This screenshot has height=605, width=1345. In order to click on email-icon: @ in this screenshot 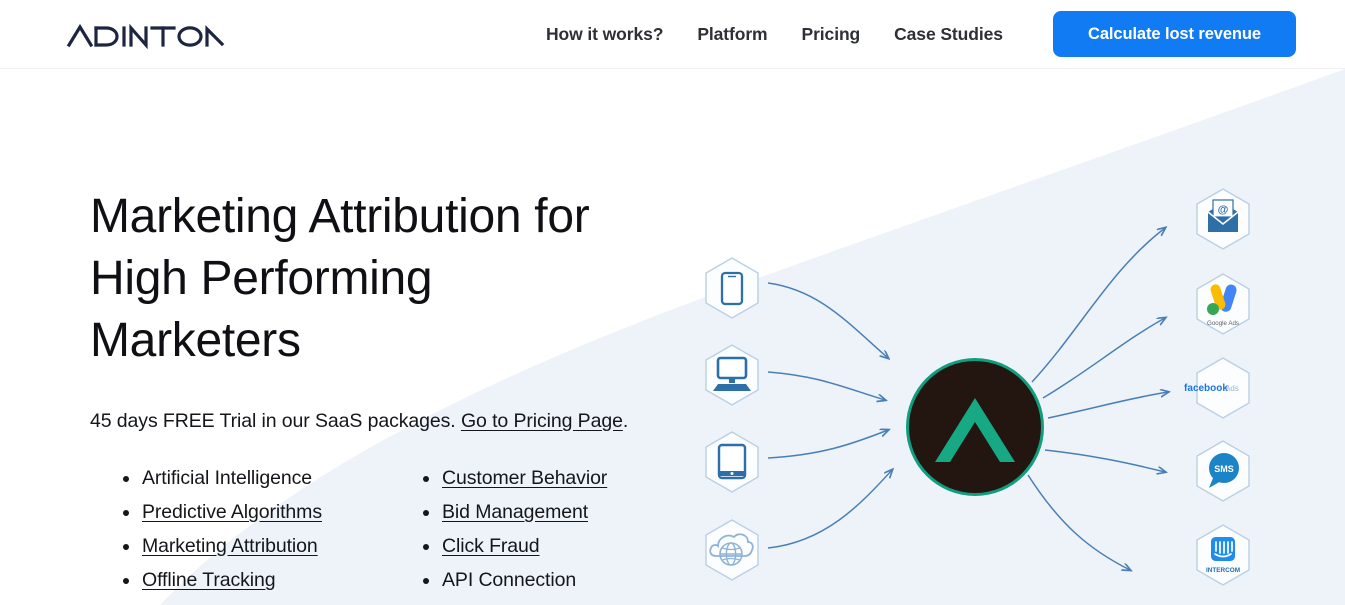, I will do `click(1223, 215)`.